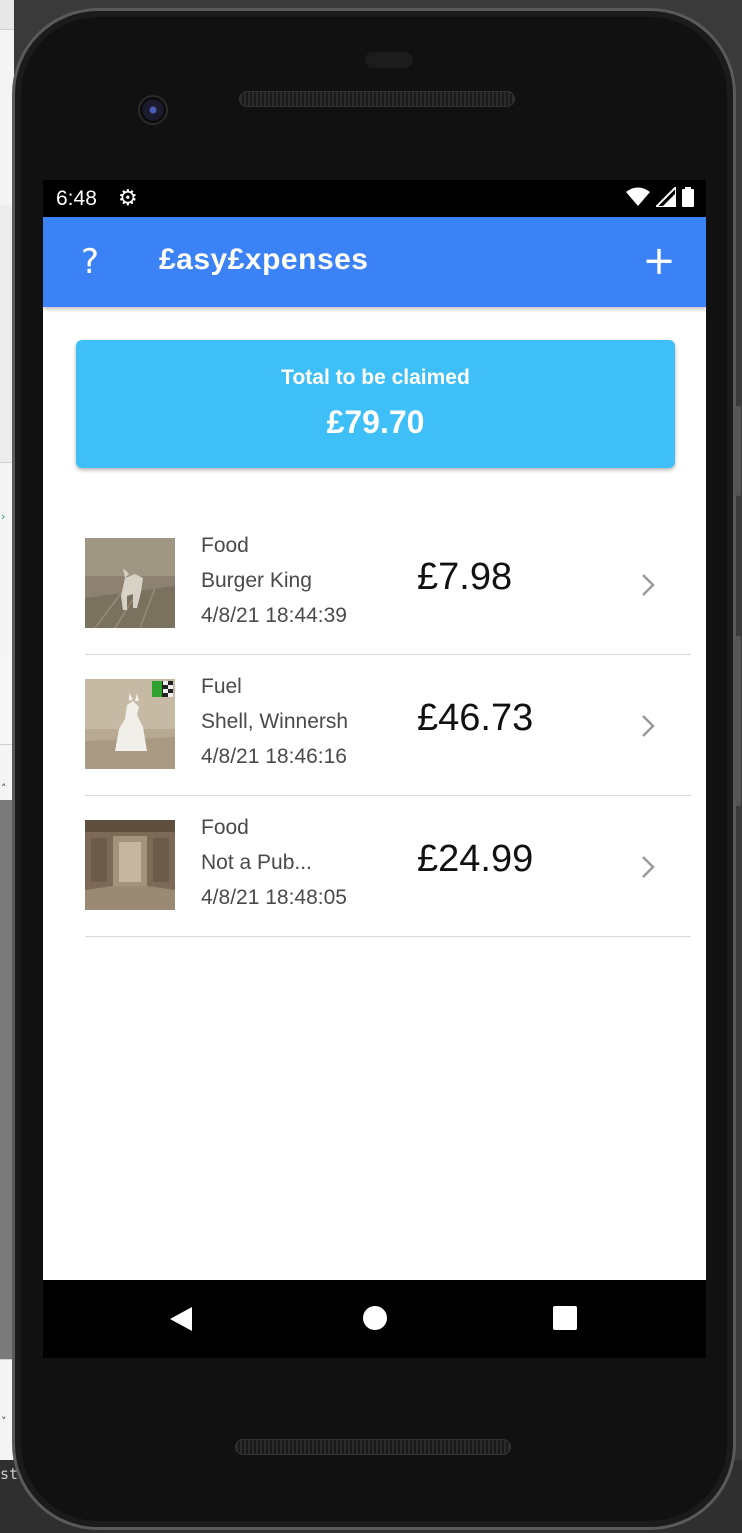  I want to click on top-speaker-grille, so click(377, 99).